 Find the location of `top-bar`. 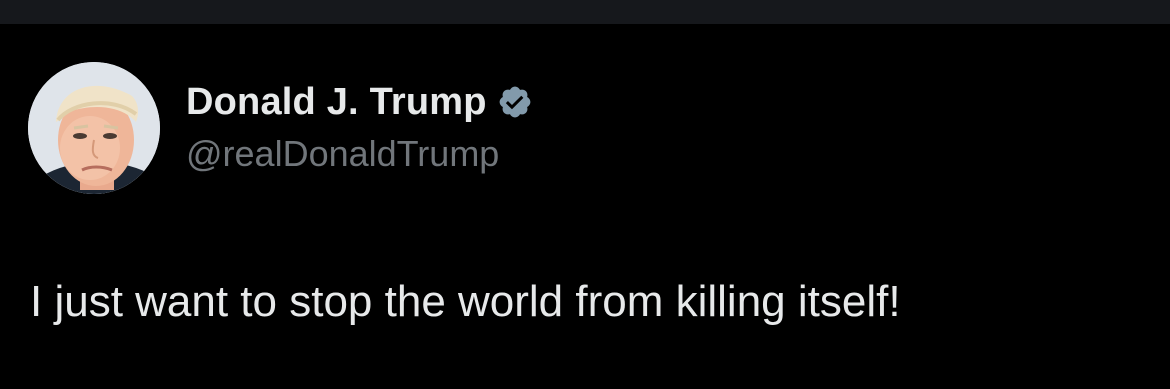

top-bar is located at coordinates (585, 12).